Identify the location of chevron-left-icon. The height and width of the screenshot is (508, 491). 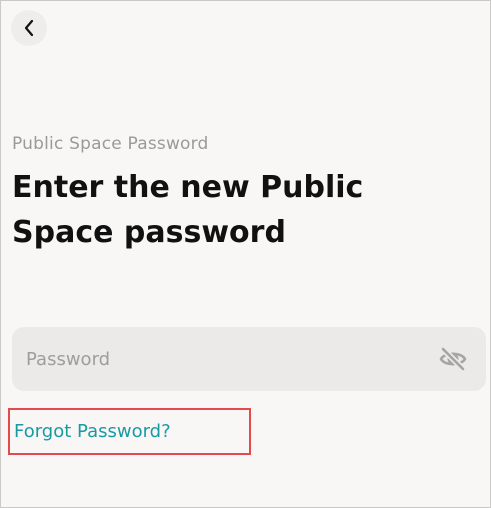
(29, 28).